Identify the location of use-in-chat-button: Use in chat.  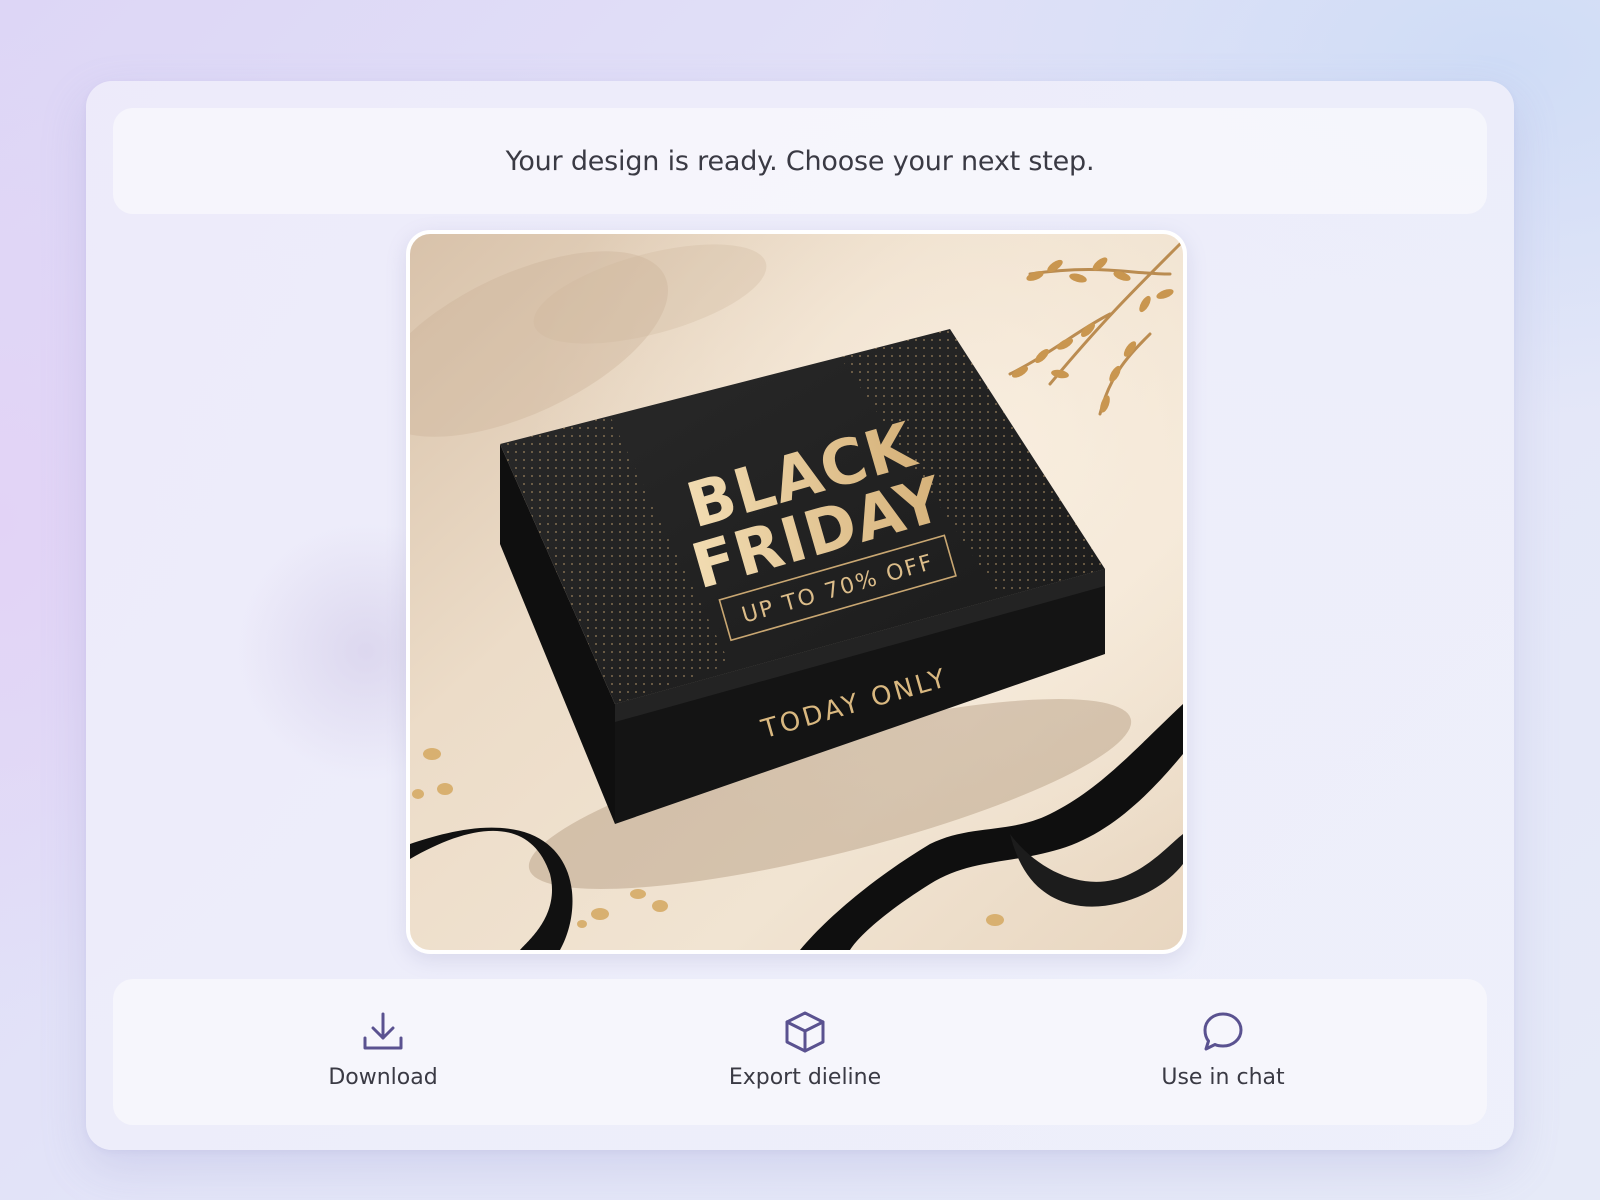
(1223, 1052).